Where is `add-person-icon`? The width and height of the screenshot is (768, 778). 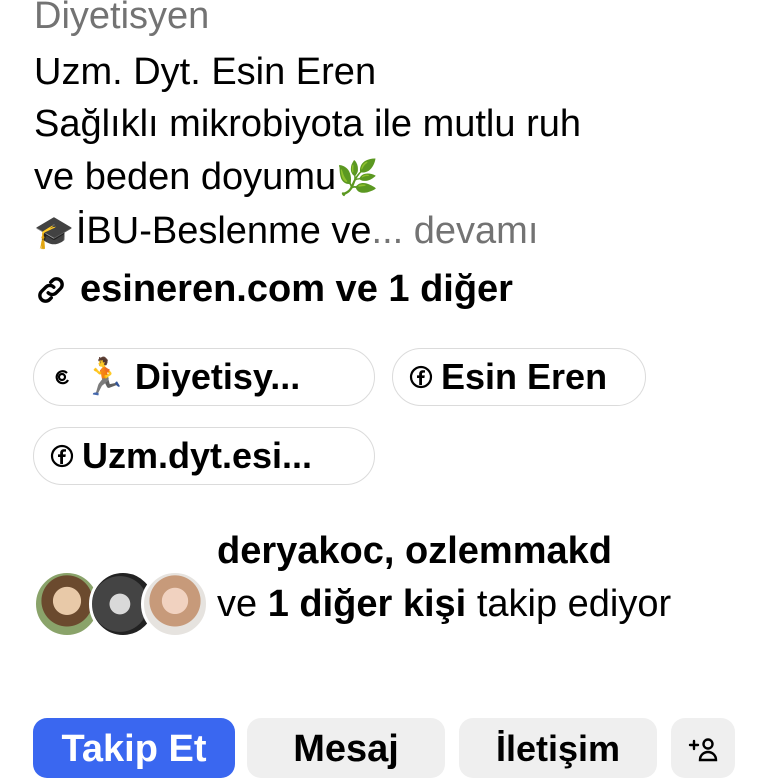 add-person-icon is located at coordinates (703, 750).